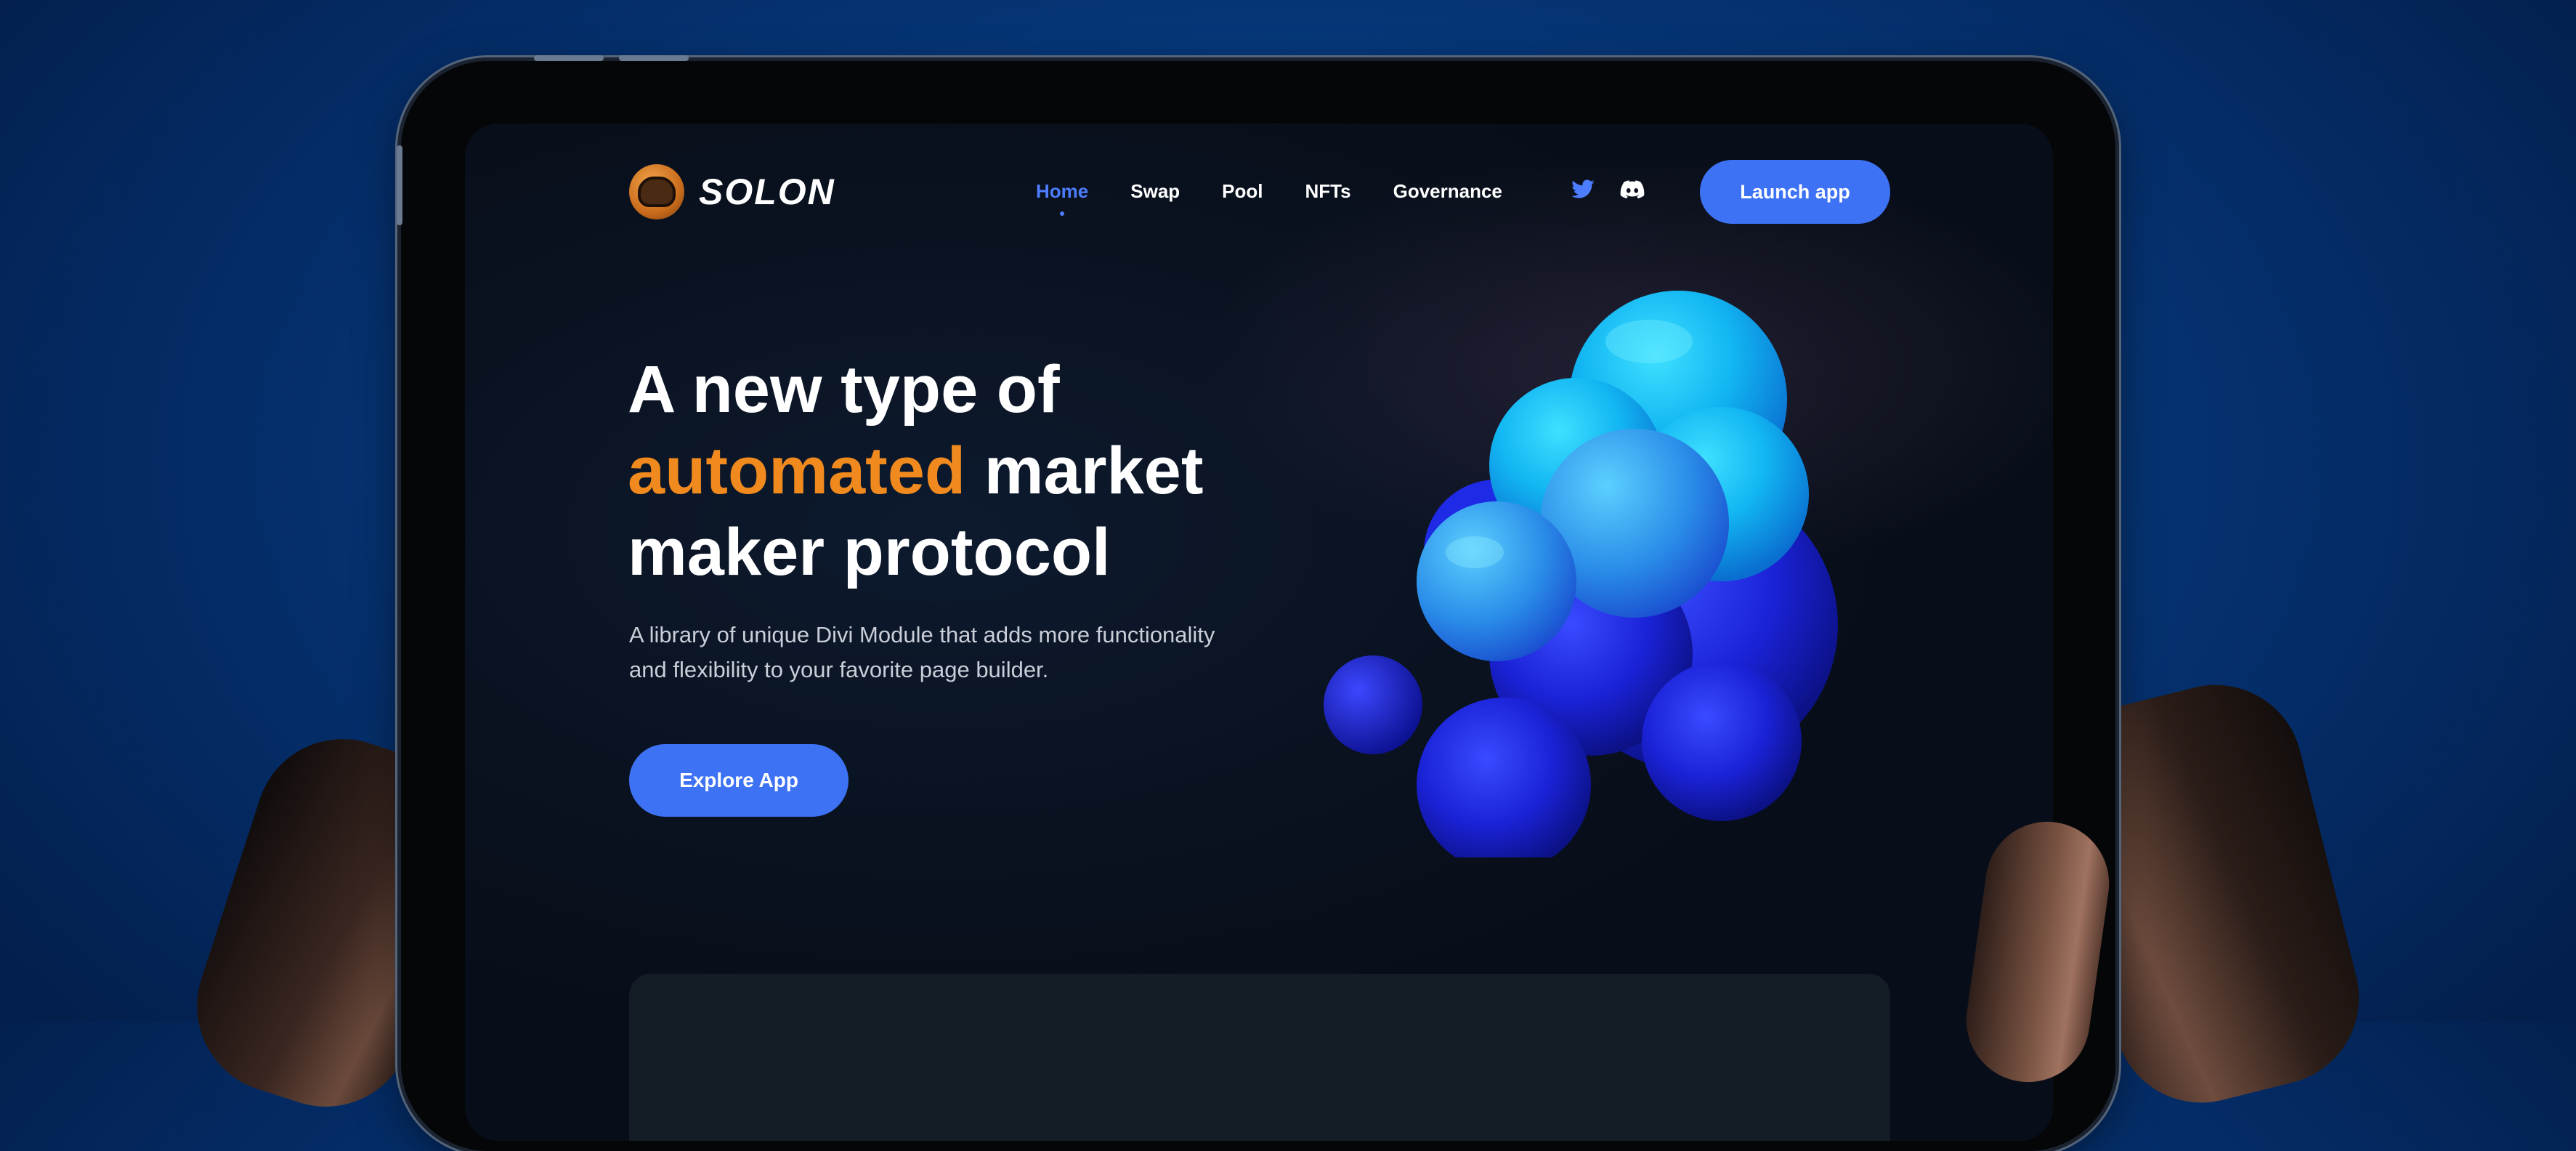  Describe the element at coordinates (1094, 471) in the screenshot. I see `headline-part2: market` at that location.